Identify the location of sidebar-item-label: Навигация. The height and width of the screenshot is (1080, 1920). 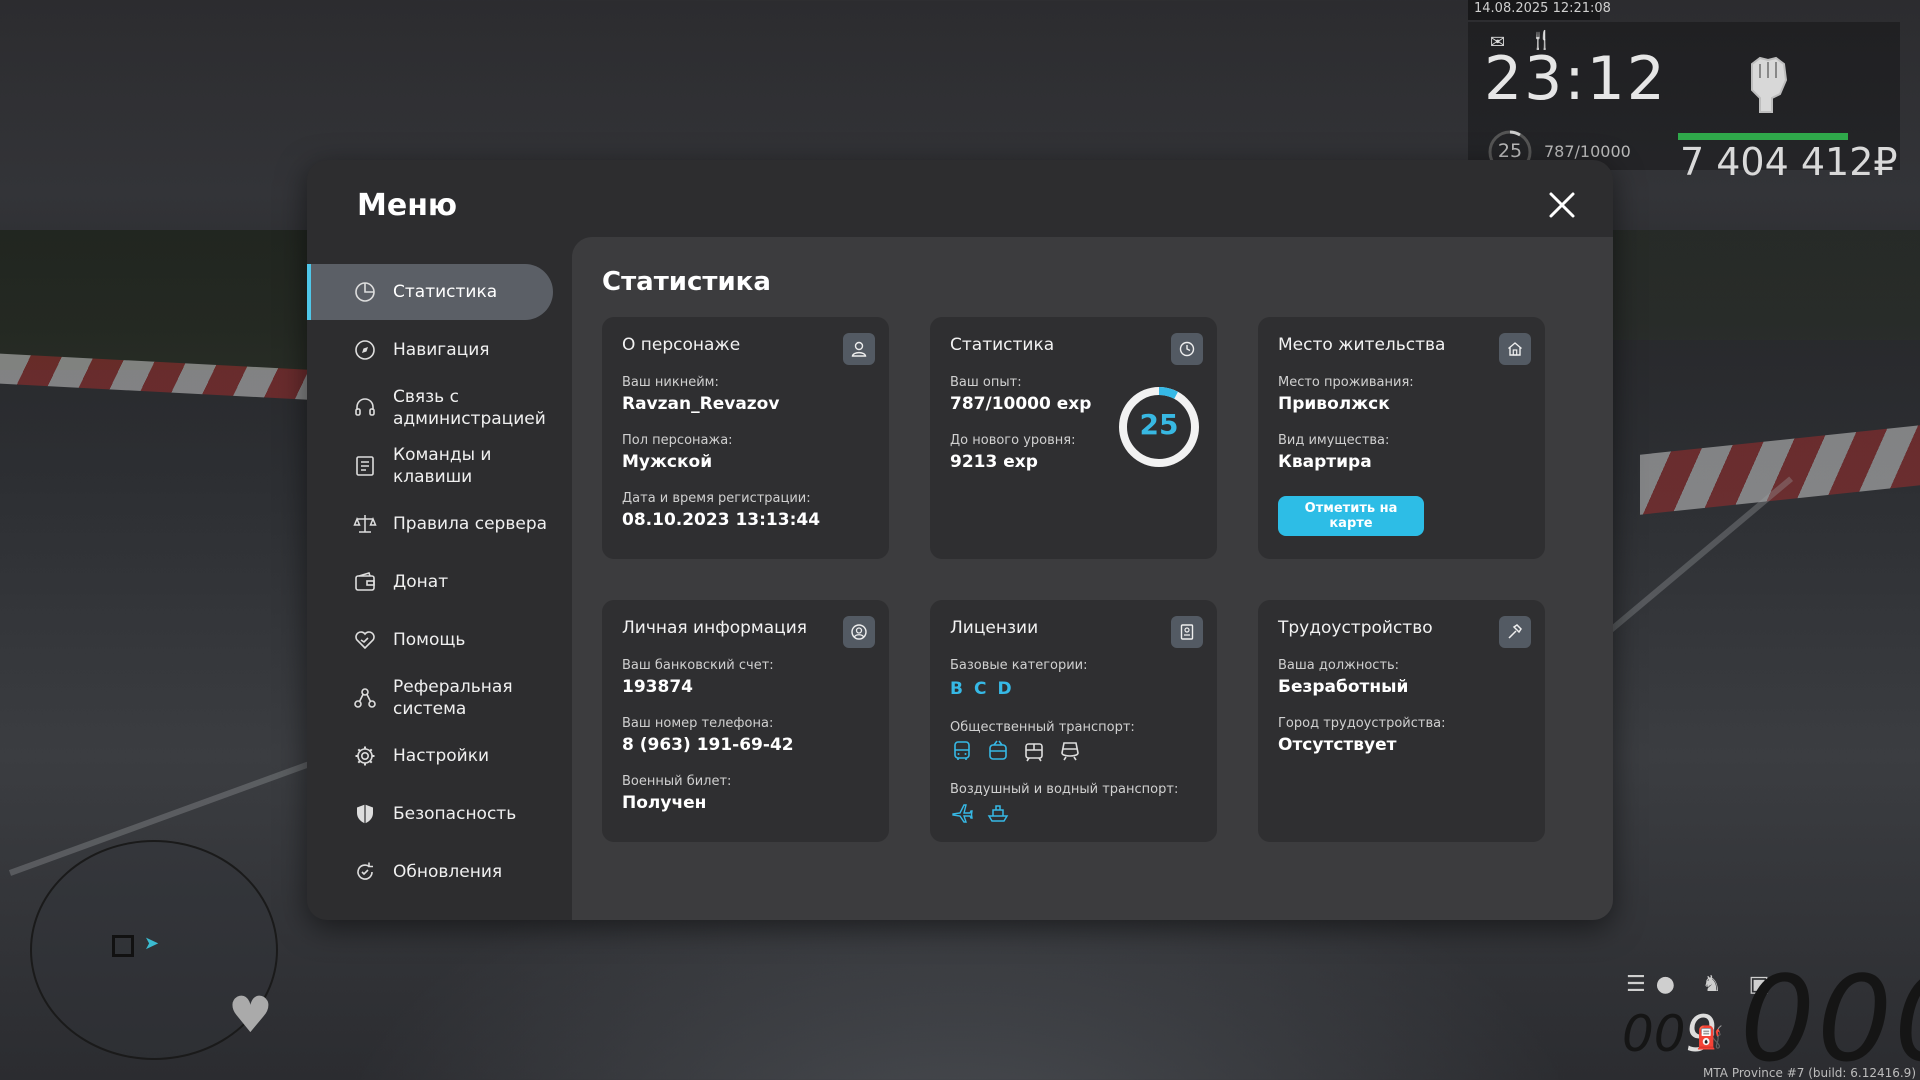
(441, 350).